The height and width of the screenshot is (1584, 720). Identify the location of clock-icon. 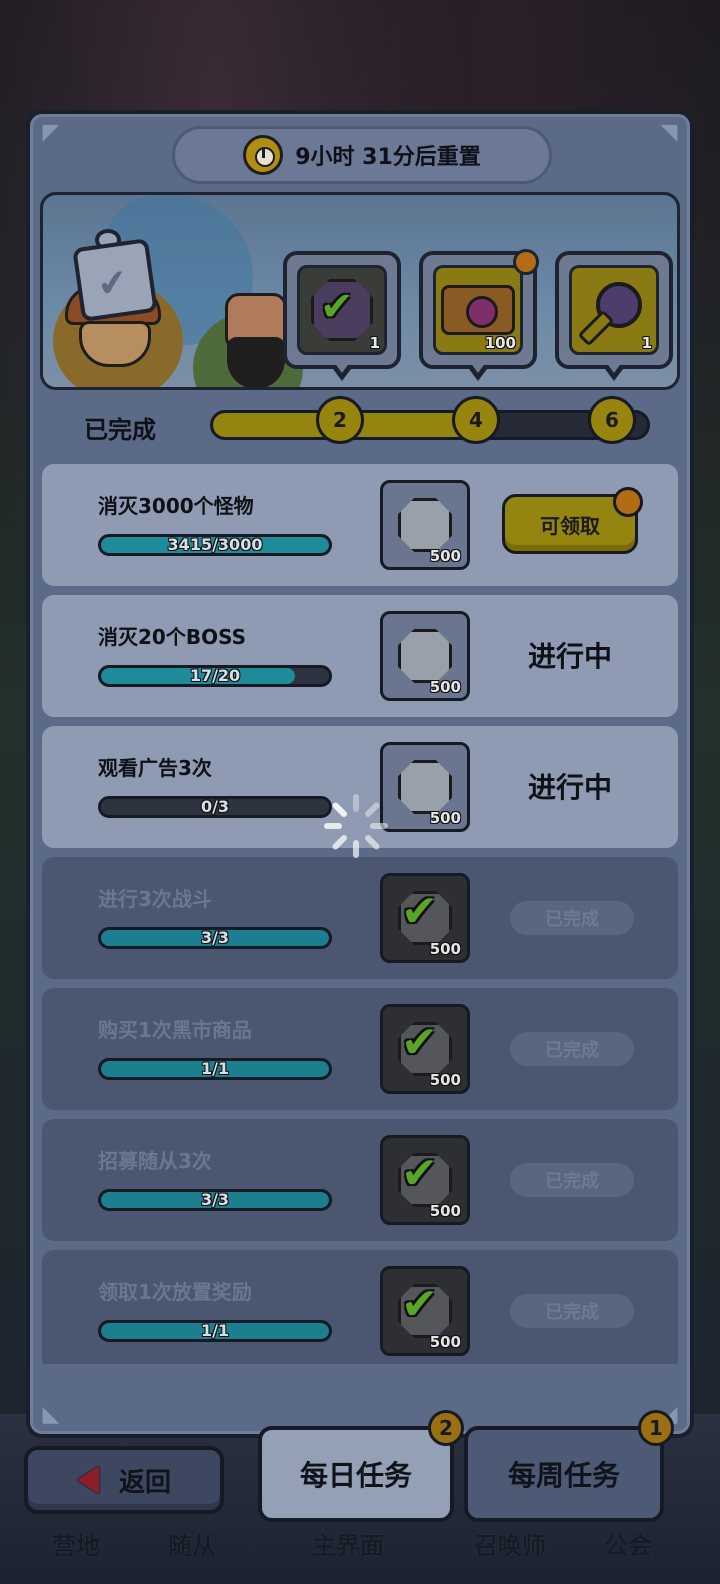
(263, 155).